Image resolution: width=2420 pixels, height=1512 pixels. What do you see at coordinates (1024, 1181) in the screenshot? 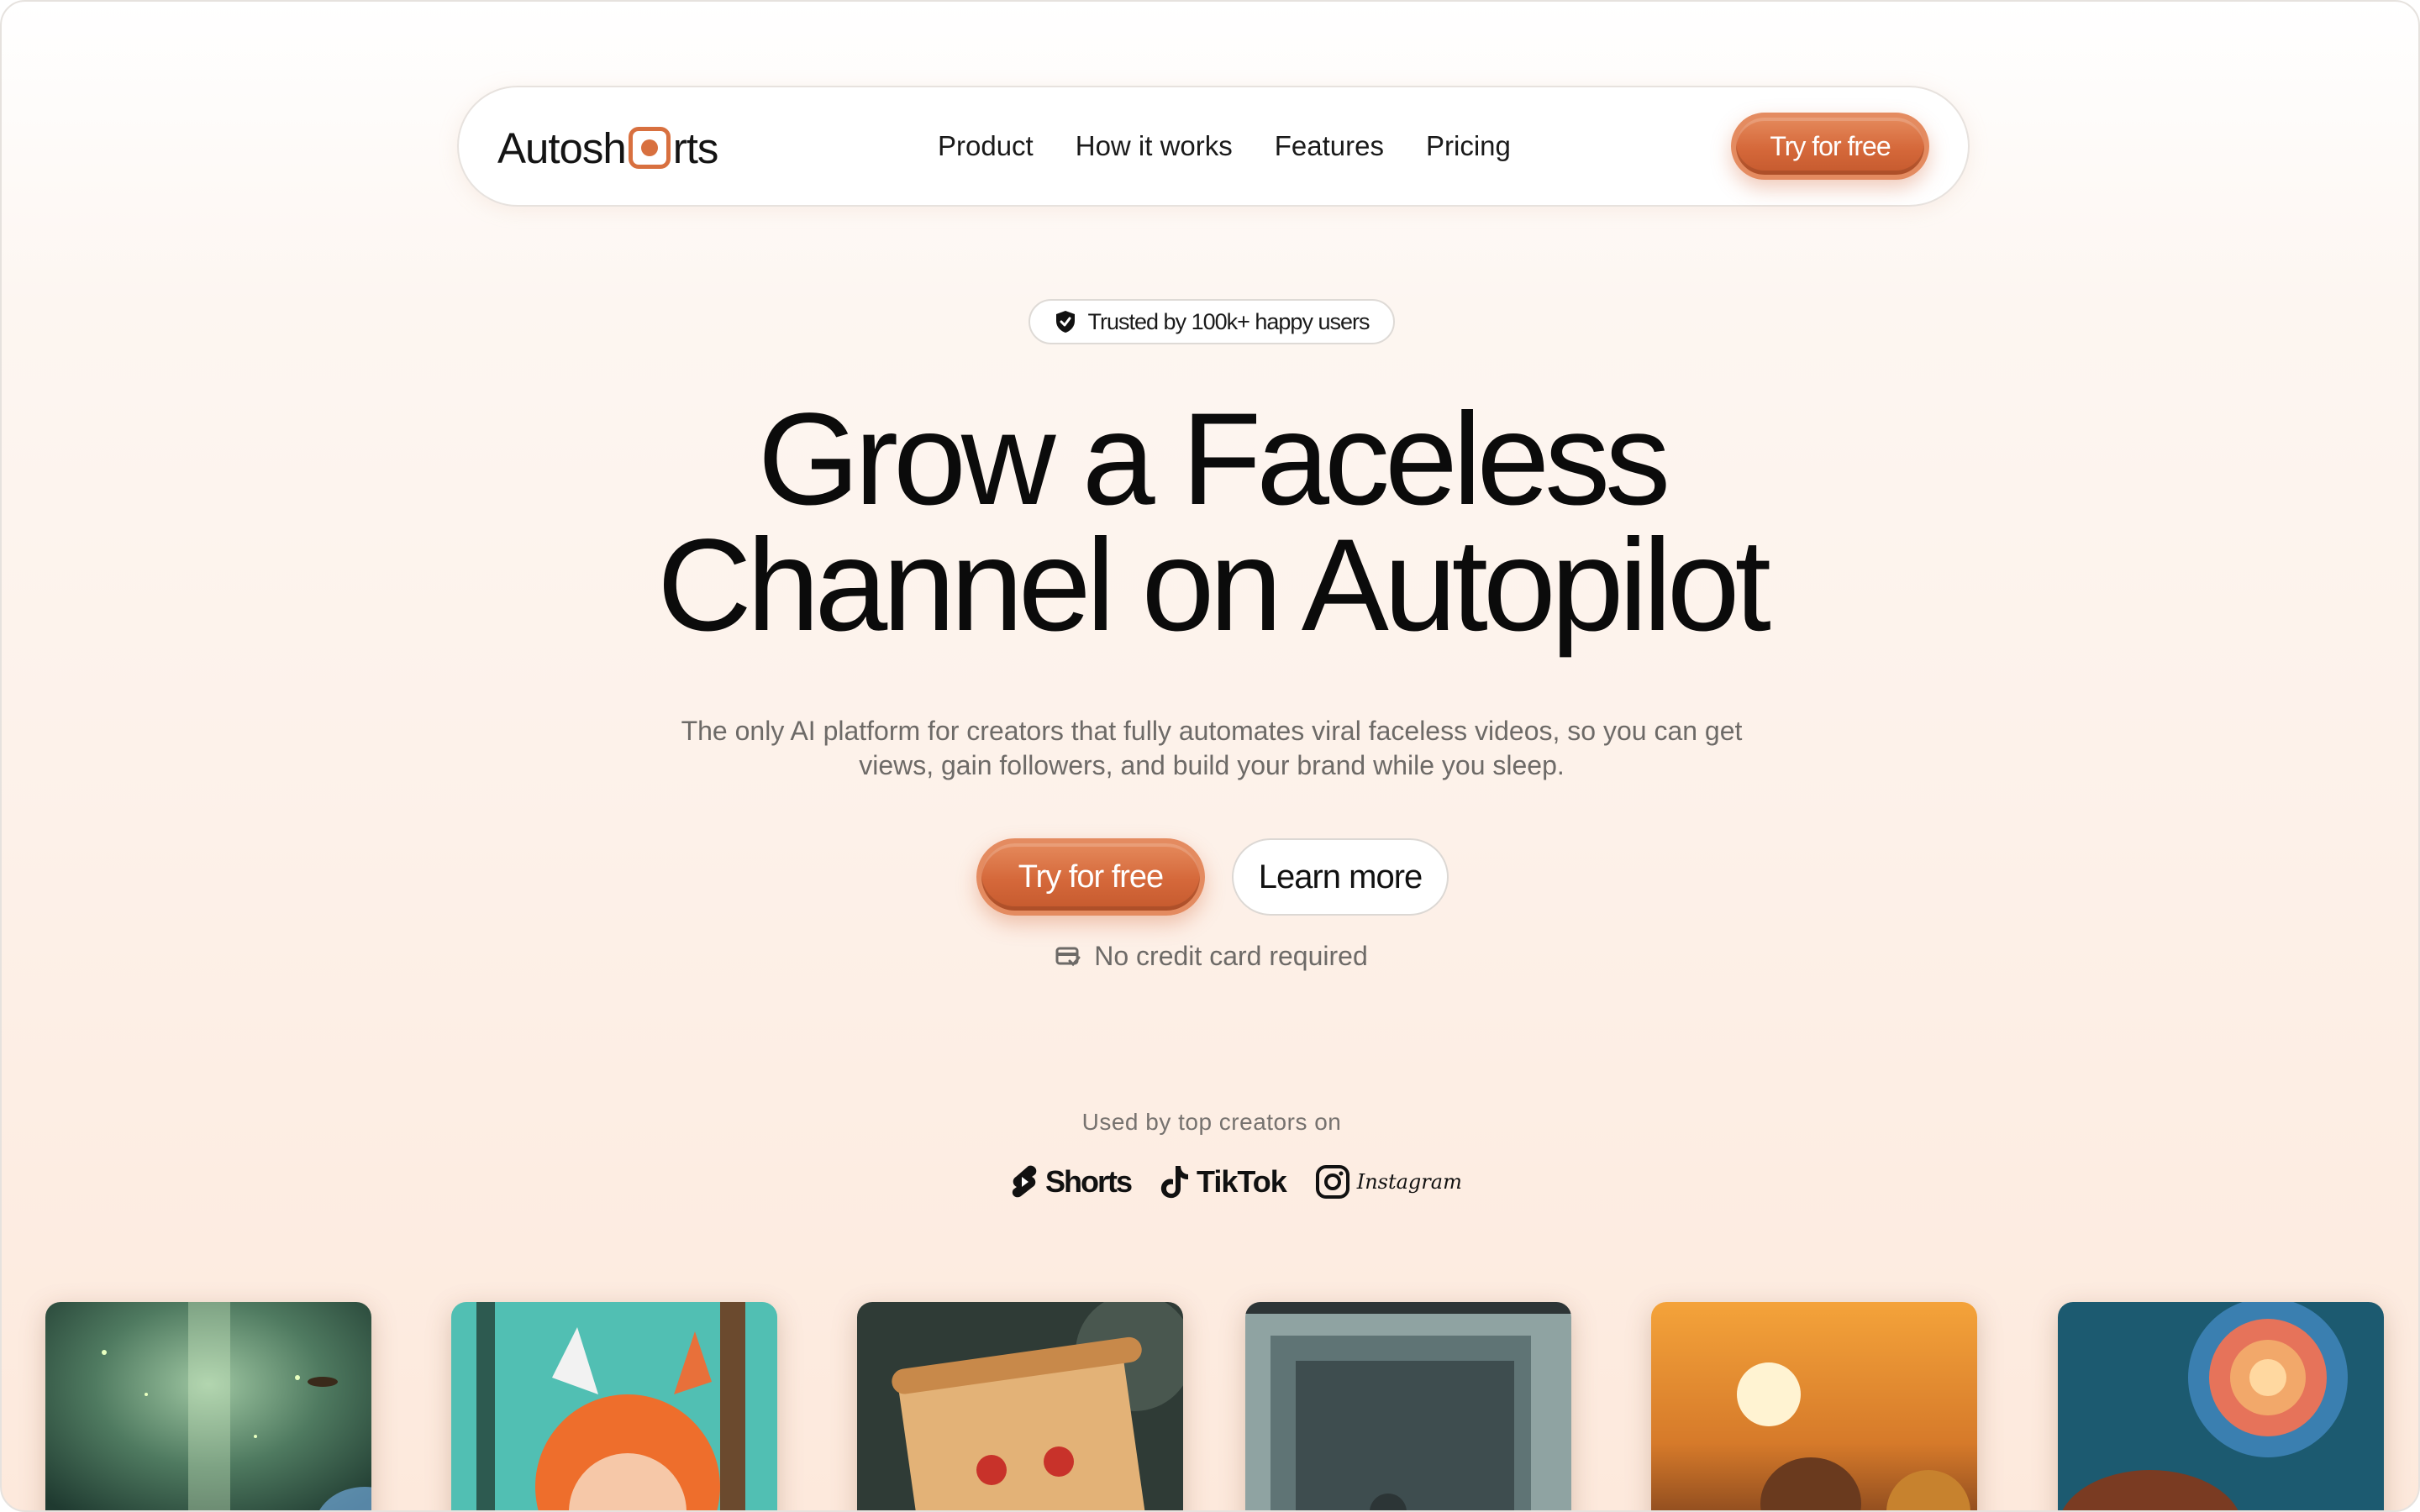
I see `youtube-shorts-icon` at bounding box center [1024, 1181].